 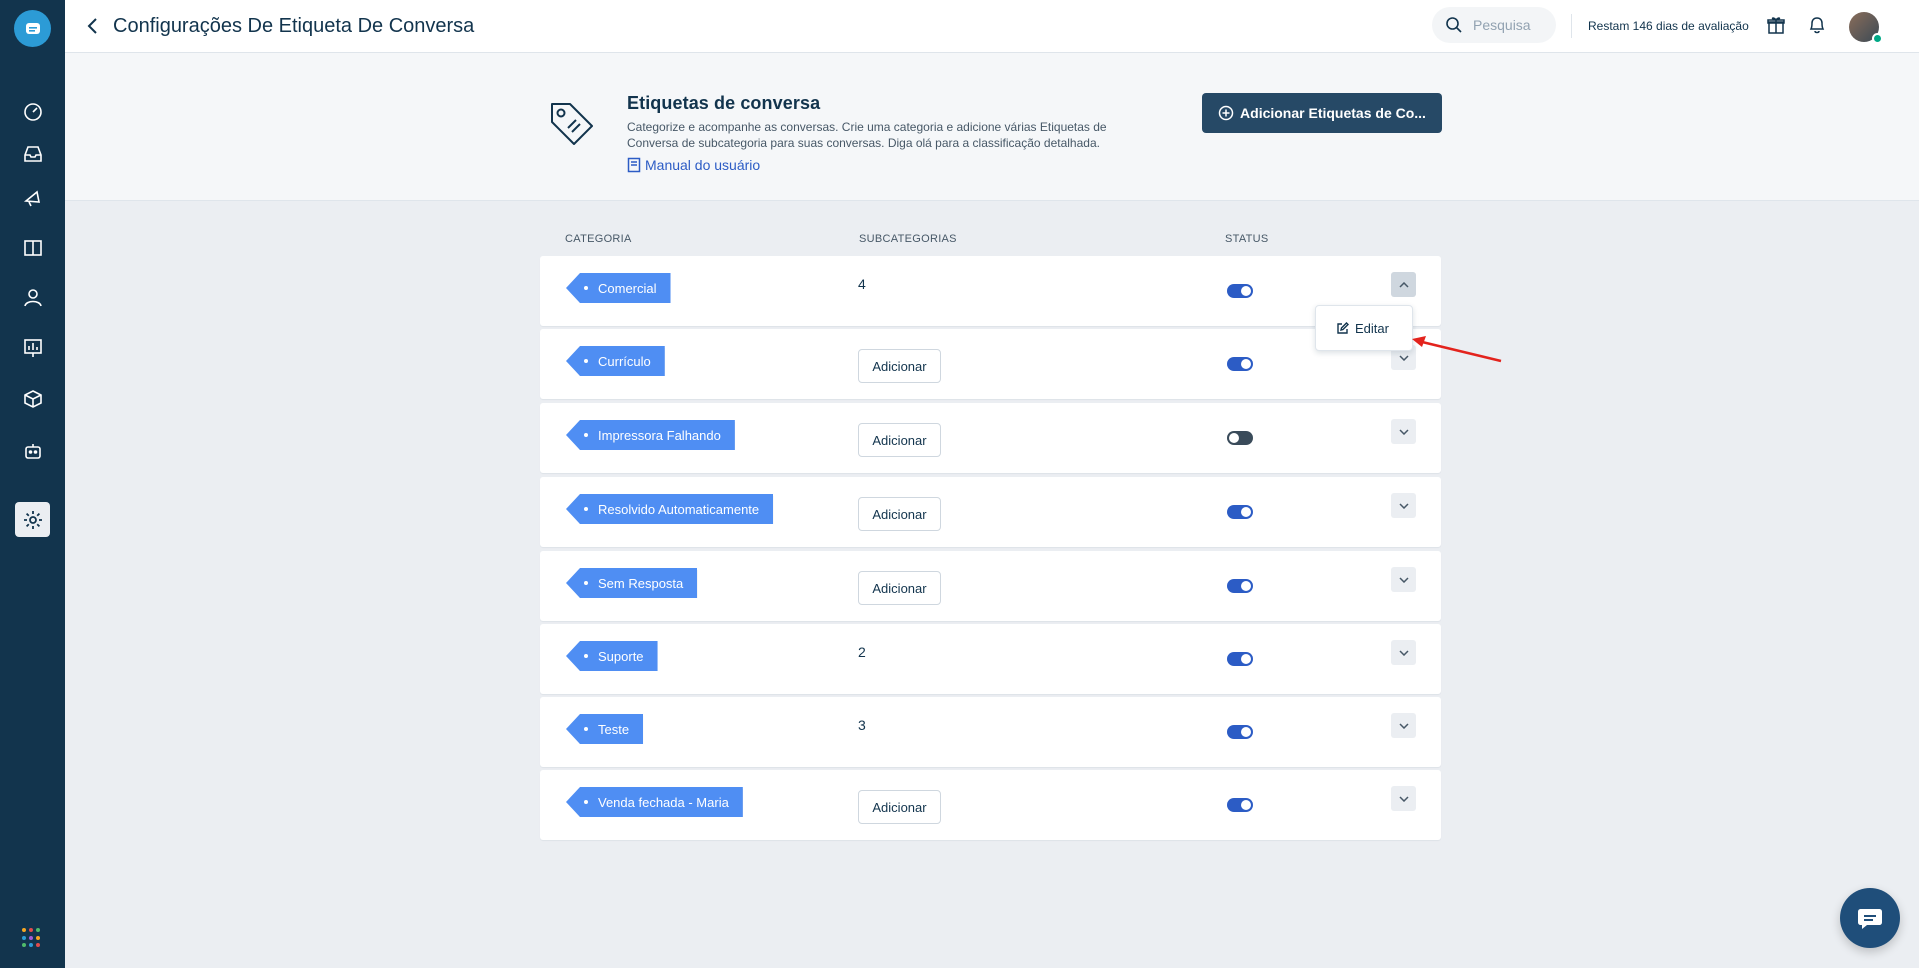 I want to click on subcategory-count: 4, so click(x=862, y=284).